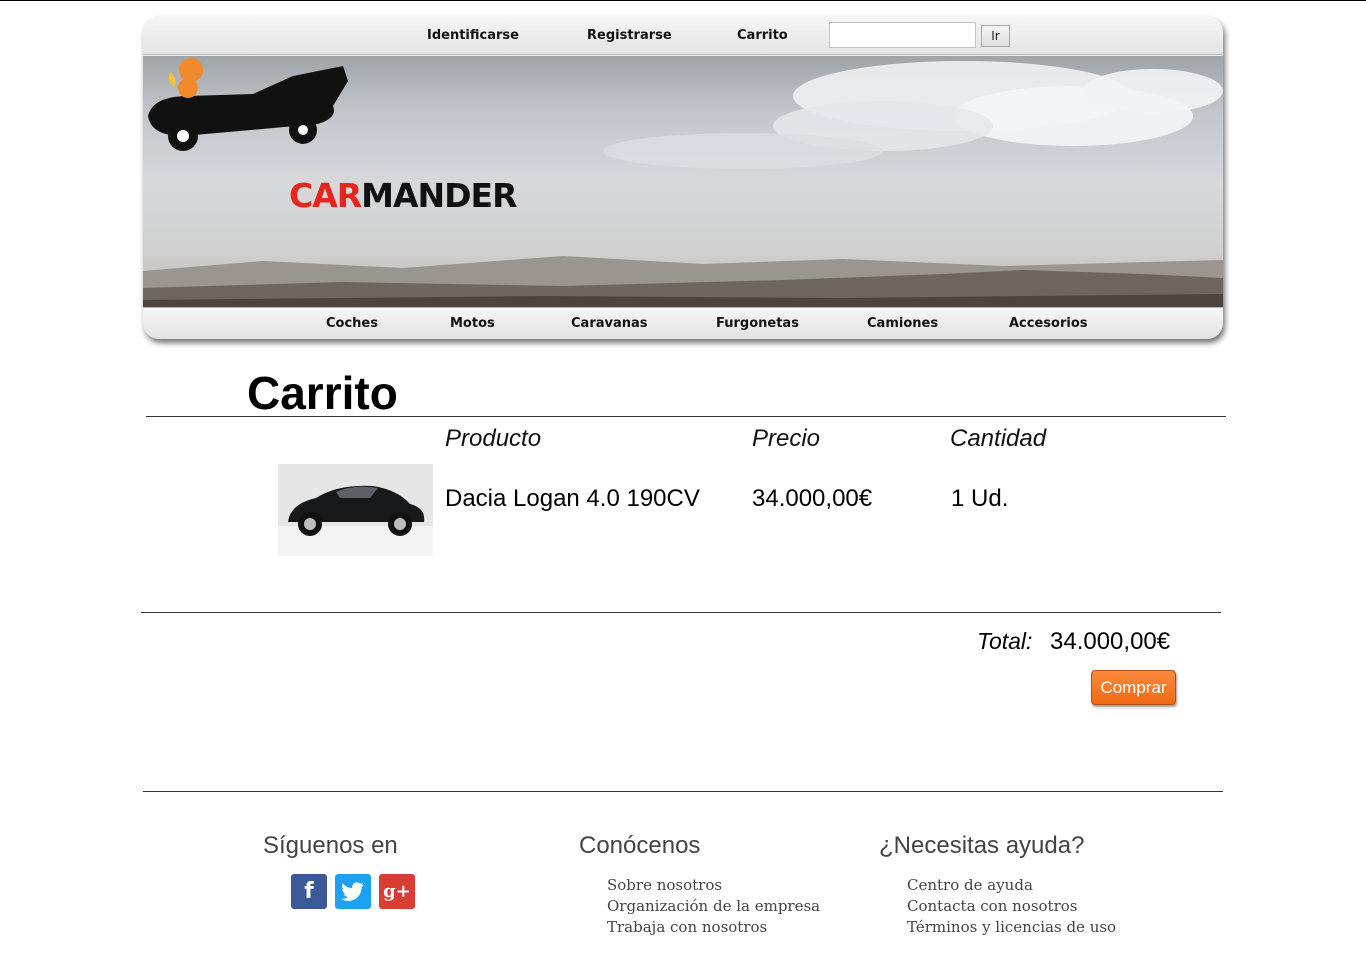  Describe the element at coordinates (330, 845) in the screenshot. I see `social-heading: Síguenos en` at that location.